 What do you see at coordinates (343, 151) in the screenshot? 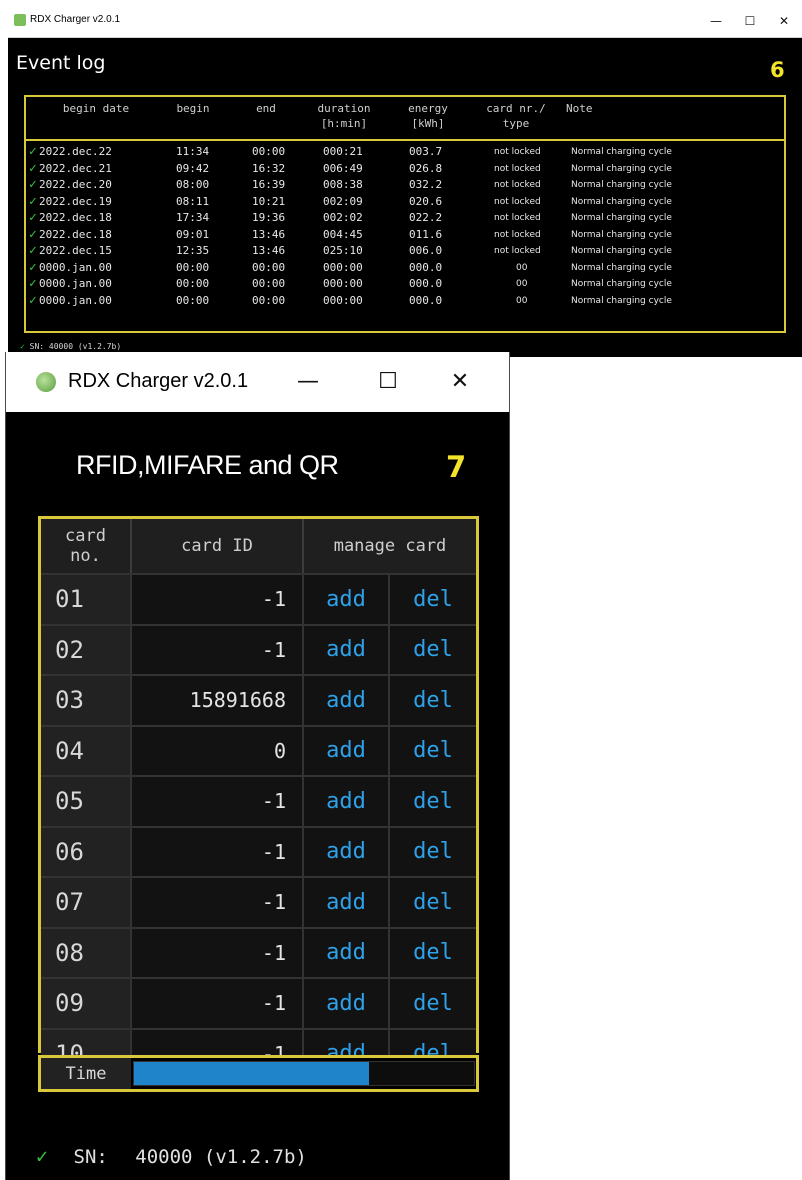
I see `log-duration: 000:21` at bounding box center [343, 151].